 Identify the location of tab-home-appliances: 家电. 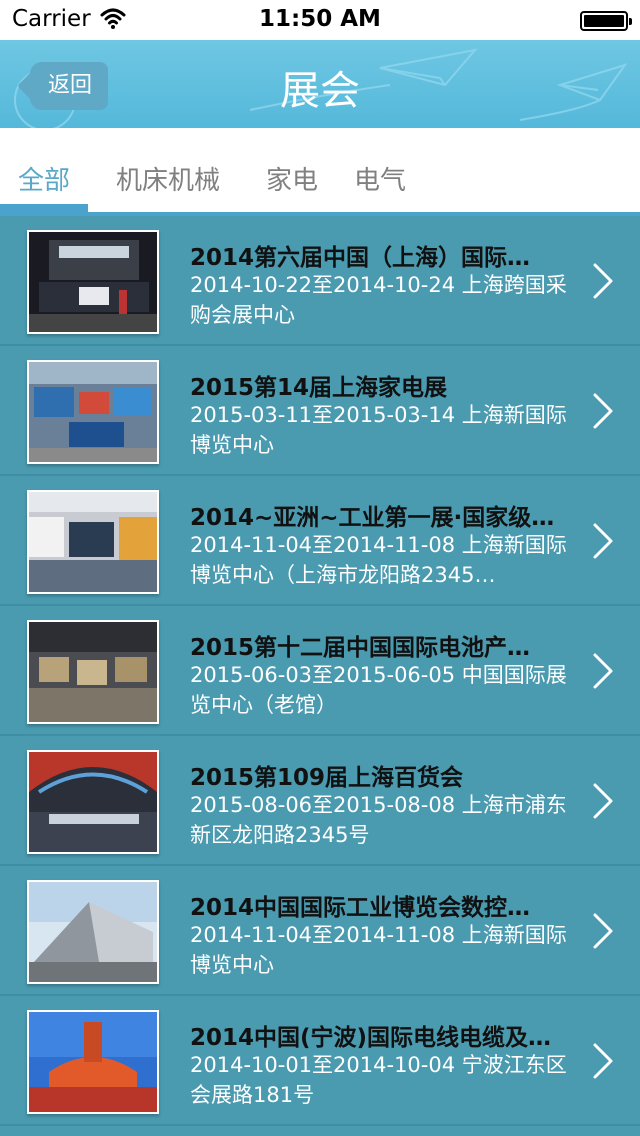
(292, 178).